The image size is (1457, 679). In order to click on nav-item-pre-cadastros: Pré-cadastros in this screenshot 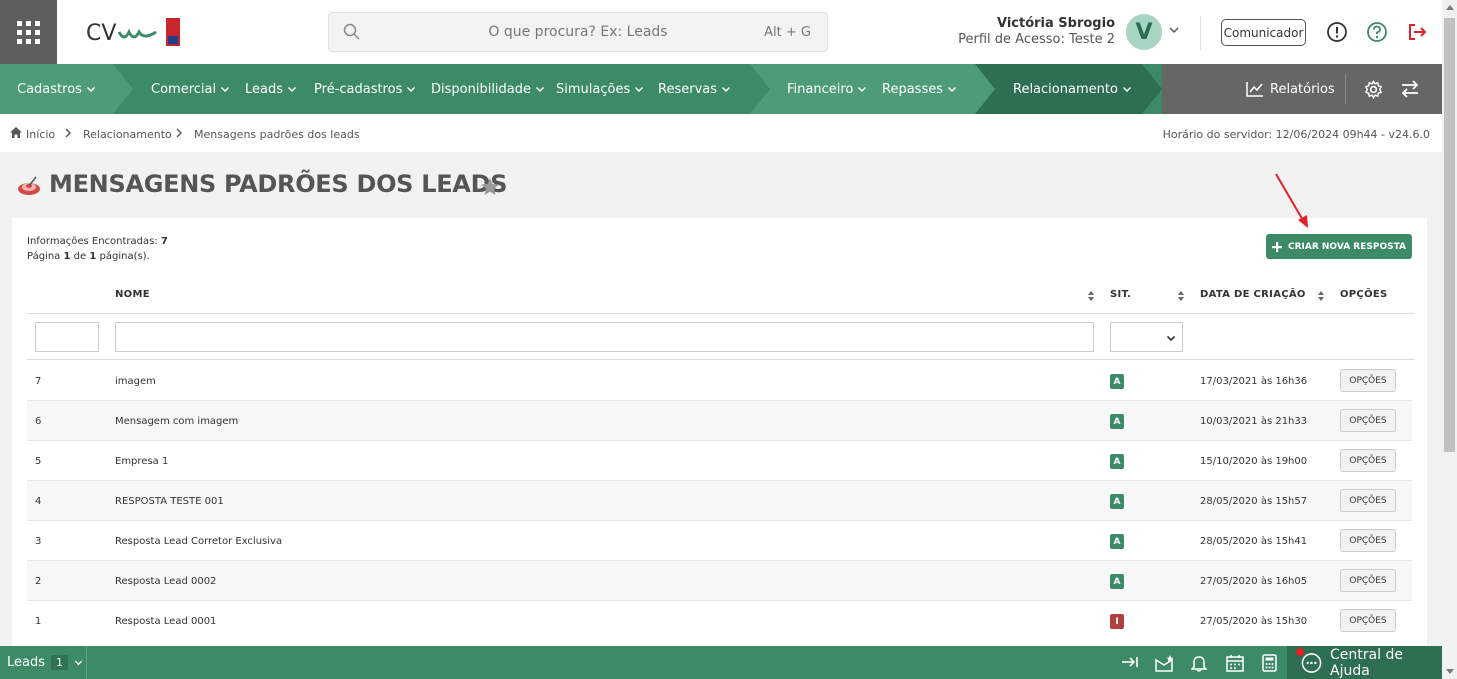, I will do `click(365, 89)`.